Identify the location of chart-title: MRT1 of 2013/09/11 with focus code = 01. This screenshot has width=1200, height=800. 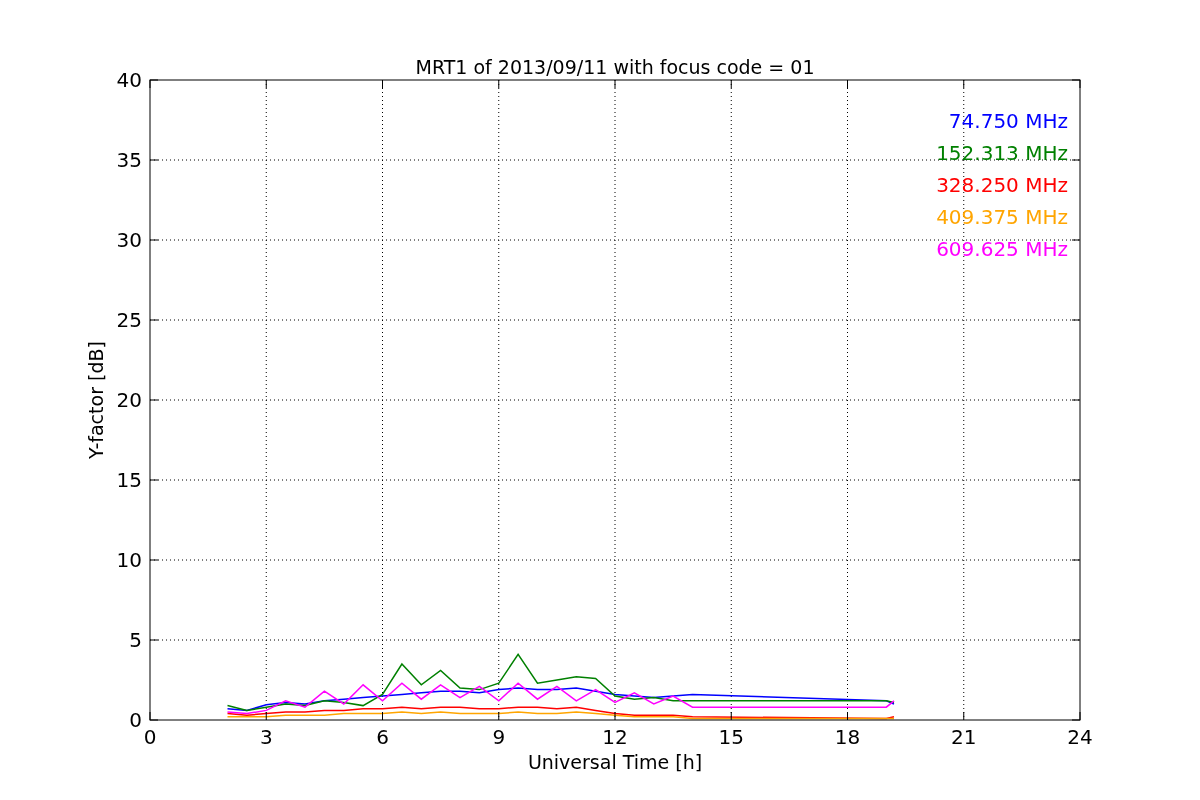
(615, 67).